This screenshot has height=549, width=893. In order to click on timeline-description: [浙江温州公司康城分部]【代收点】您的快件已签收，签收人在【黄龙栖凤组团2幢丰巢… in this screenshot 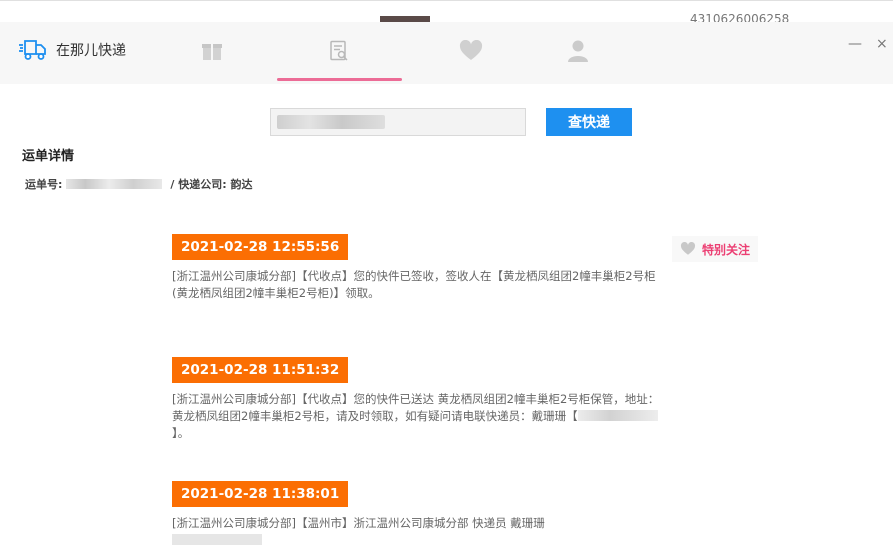, I will do `click(414, 284)`.